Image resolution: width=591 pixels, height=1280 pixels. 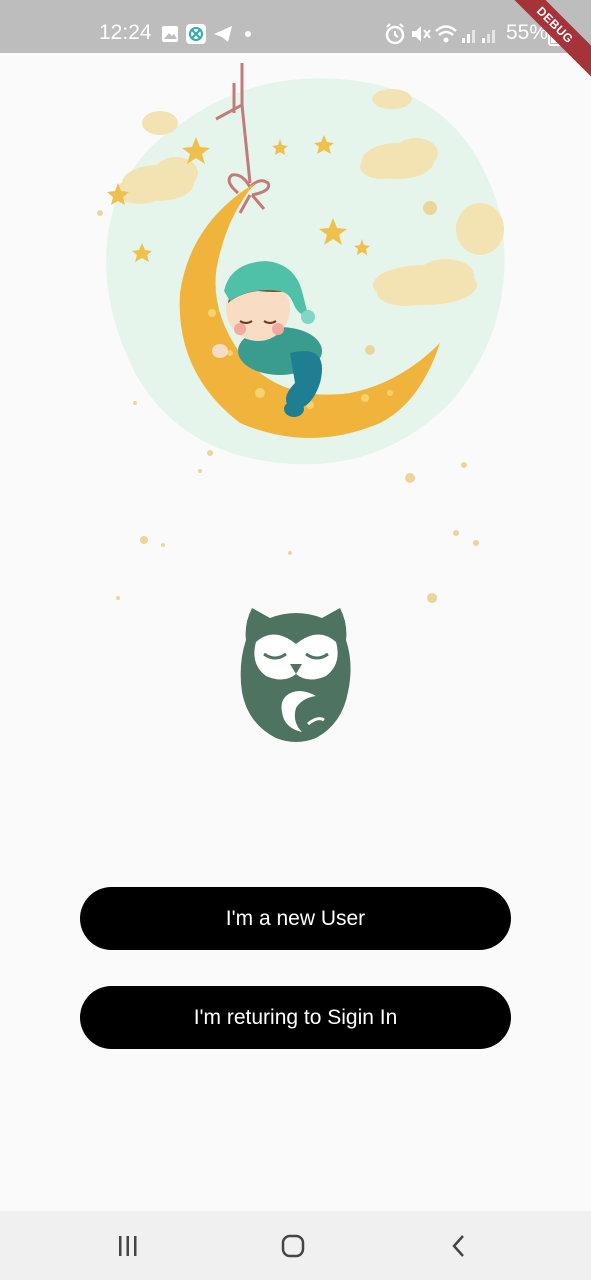 I want to click on back-icon, so click(x=458, y=1246).